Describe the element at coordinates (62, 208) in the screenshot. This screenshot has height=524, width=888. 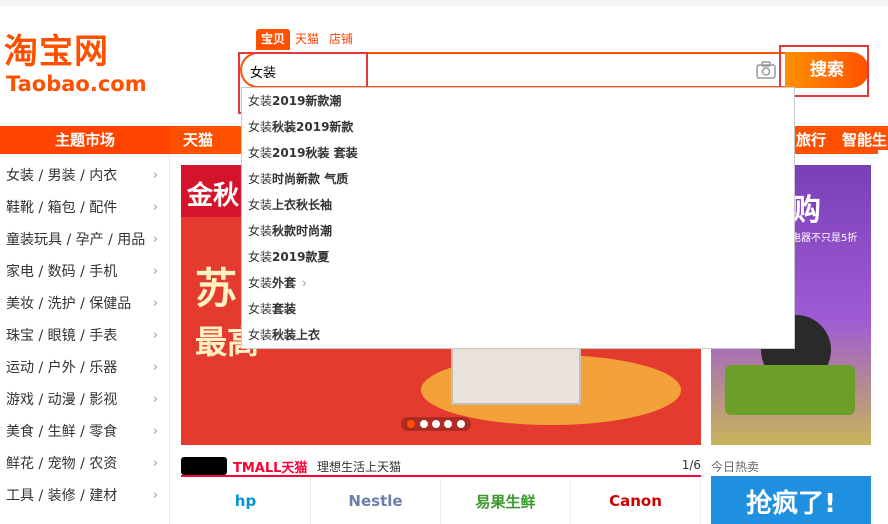
I see `category-label: 鞋靴 / 箱包 / 配件` at that location.